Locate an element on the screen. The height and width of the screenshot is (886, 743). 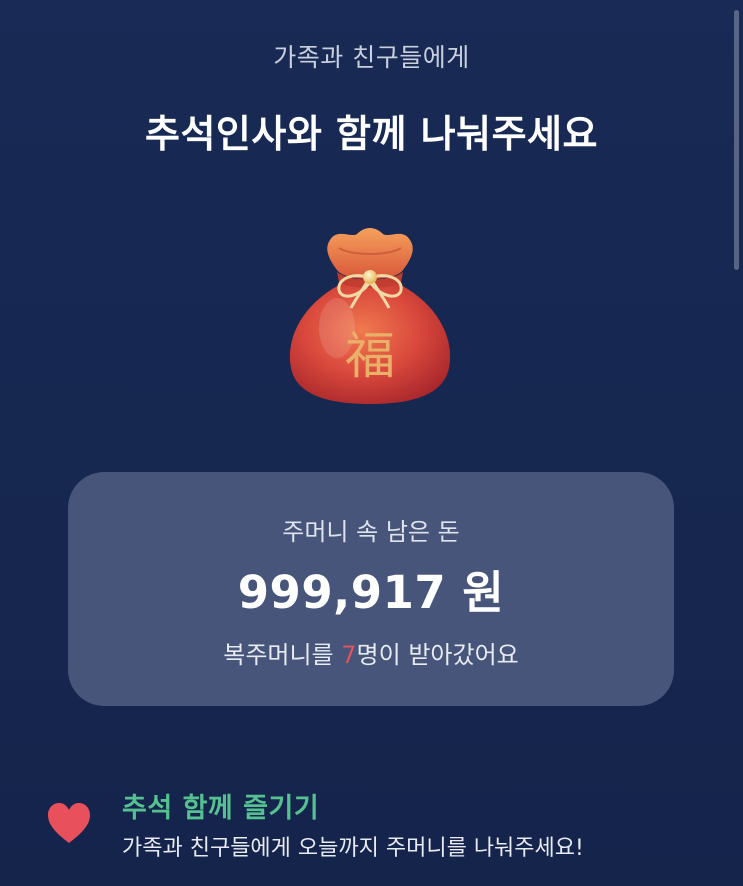
recipients-count: 7 is located at coordinates (349, 655).